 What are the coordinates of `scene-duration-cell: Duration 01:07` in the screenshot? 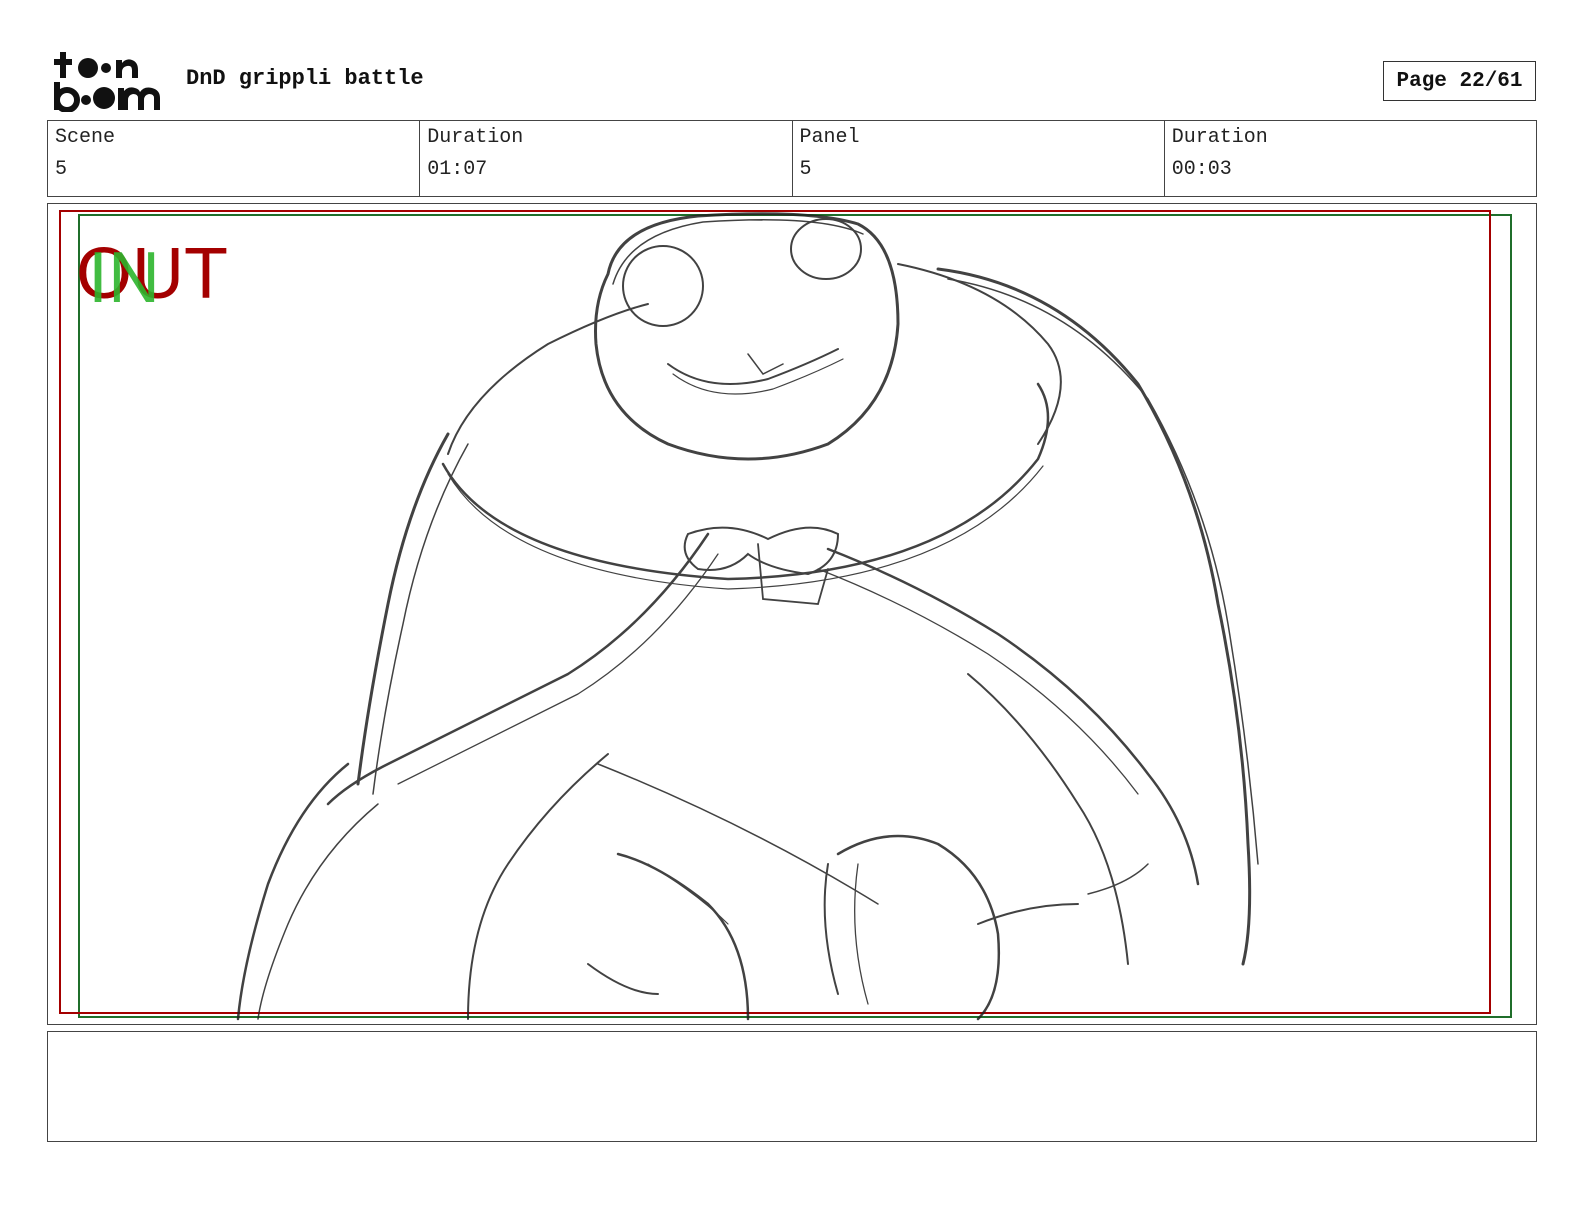 It's located at (606, 158).